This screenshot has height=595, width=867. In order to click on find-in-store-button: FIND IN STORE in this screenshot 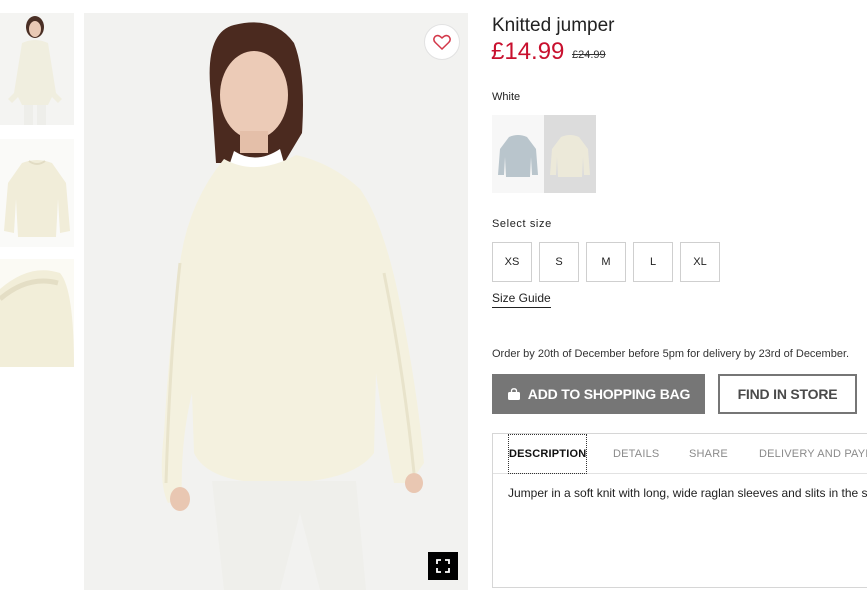, I will do `click(787, 394)`.